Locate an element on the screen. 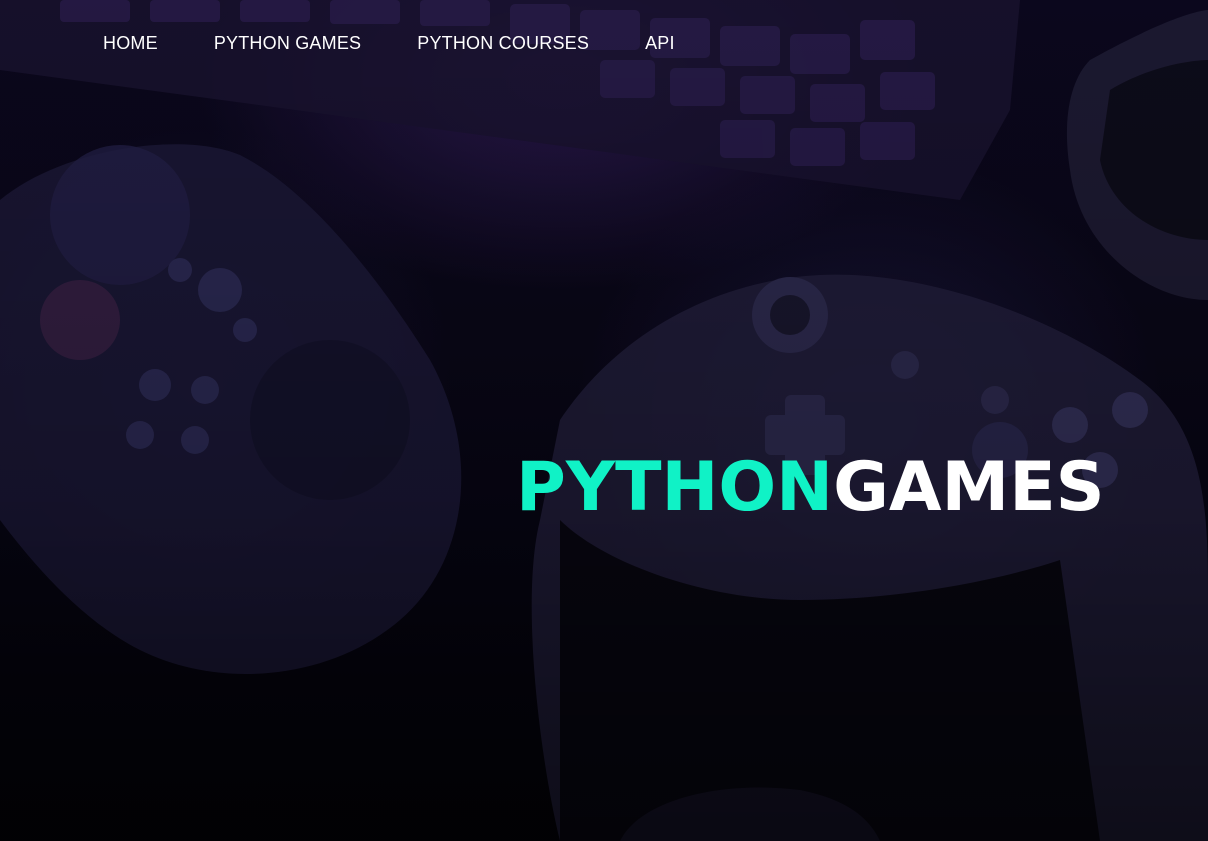  hero-title-python: PYTHON is located at coordinates (675, 487).